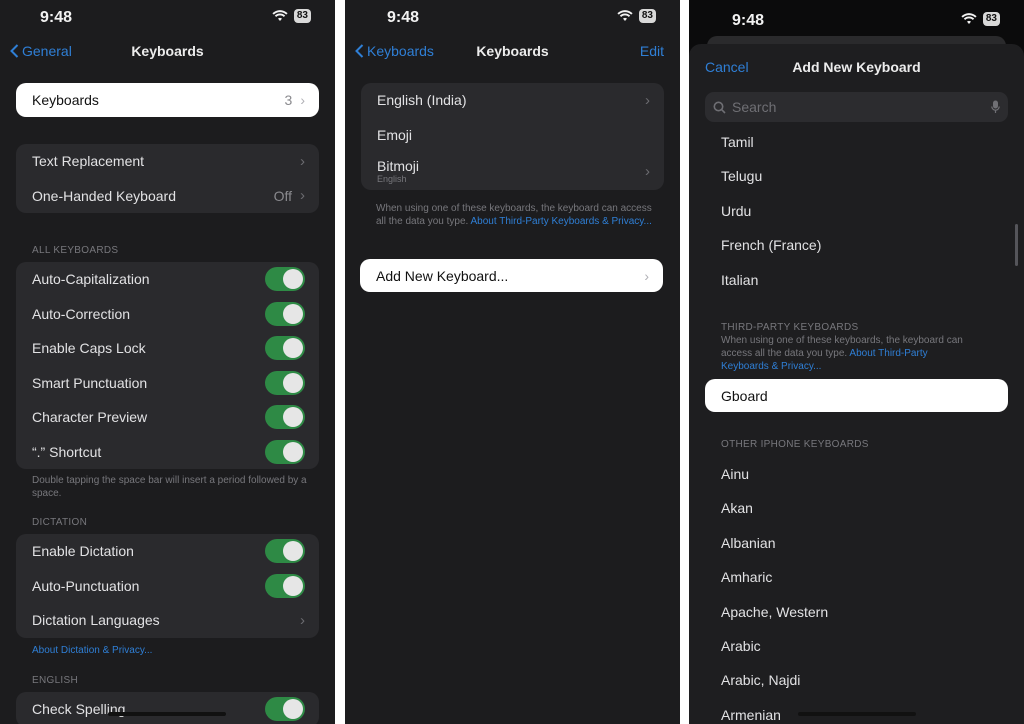  What do you see at coordinates (790, 327) in the screenshot?
I see `section-header-third-party: THIRD-PARTY KEYBOARDS` at bounding box center [790, 327].